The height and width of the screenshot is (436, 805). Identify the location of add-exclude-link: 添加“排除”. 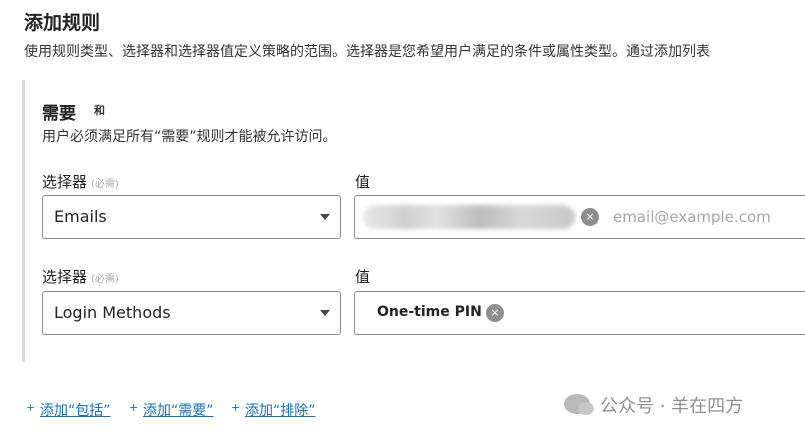
(280, 410).